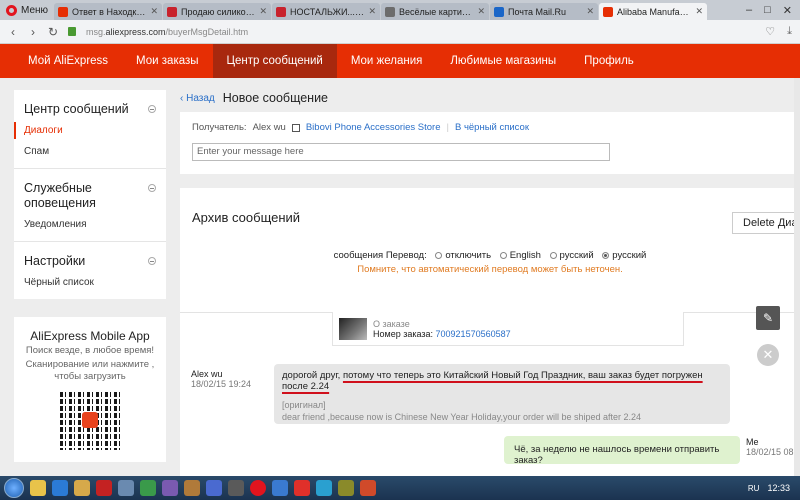 This screenshot has width=800, height=500. Describe the element at coordinates (96, 31) in the screenshot. I see `url-prefix: msg.` at that location.